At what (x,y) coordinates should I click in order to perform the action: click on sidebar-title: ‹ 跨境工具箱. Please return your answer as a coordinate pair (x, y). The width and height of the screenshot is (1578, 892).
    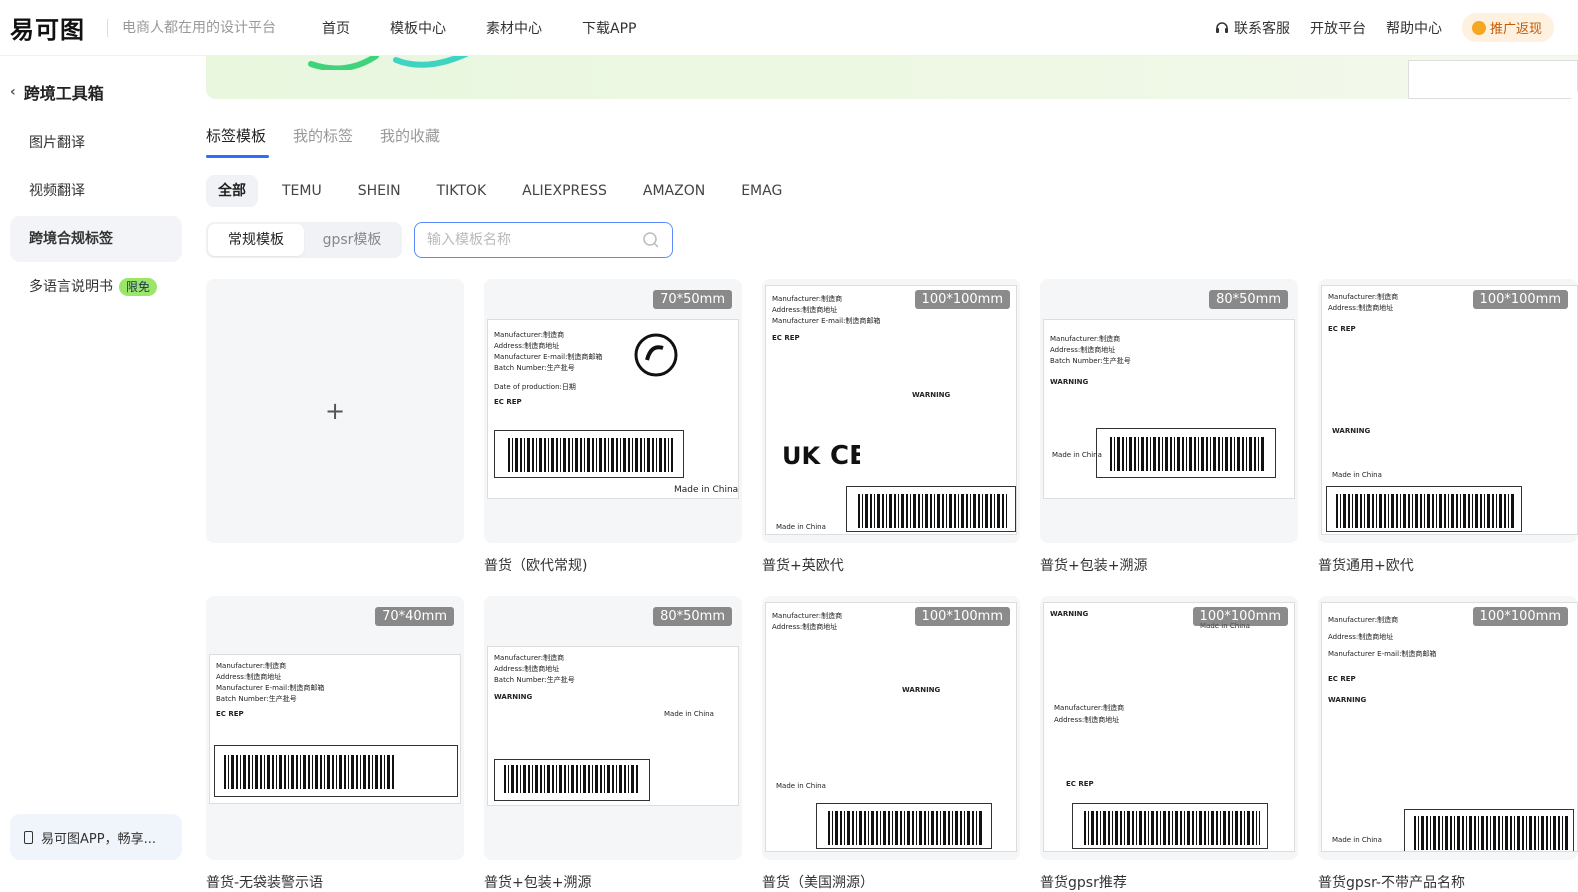
    Looking at the image, I should click on (57, 92).